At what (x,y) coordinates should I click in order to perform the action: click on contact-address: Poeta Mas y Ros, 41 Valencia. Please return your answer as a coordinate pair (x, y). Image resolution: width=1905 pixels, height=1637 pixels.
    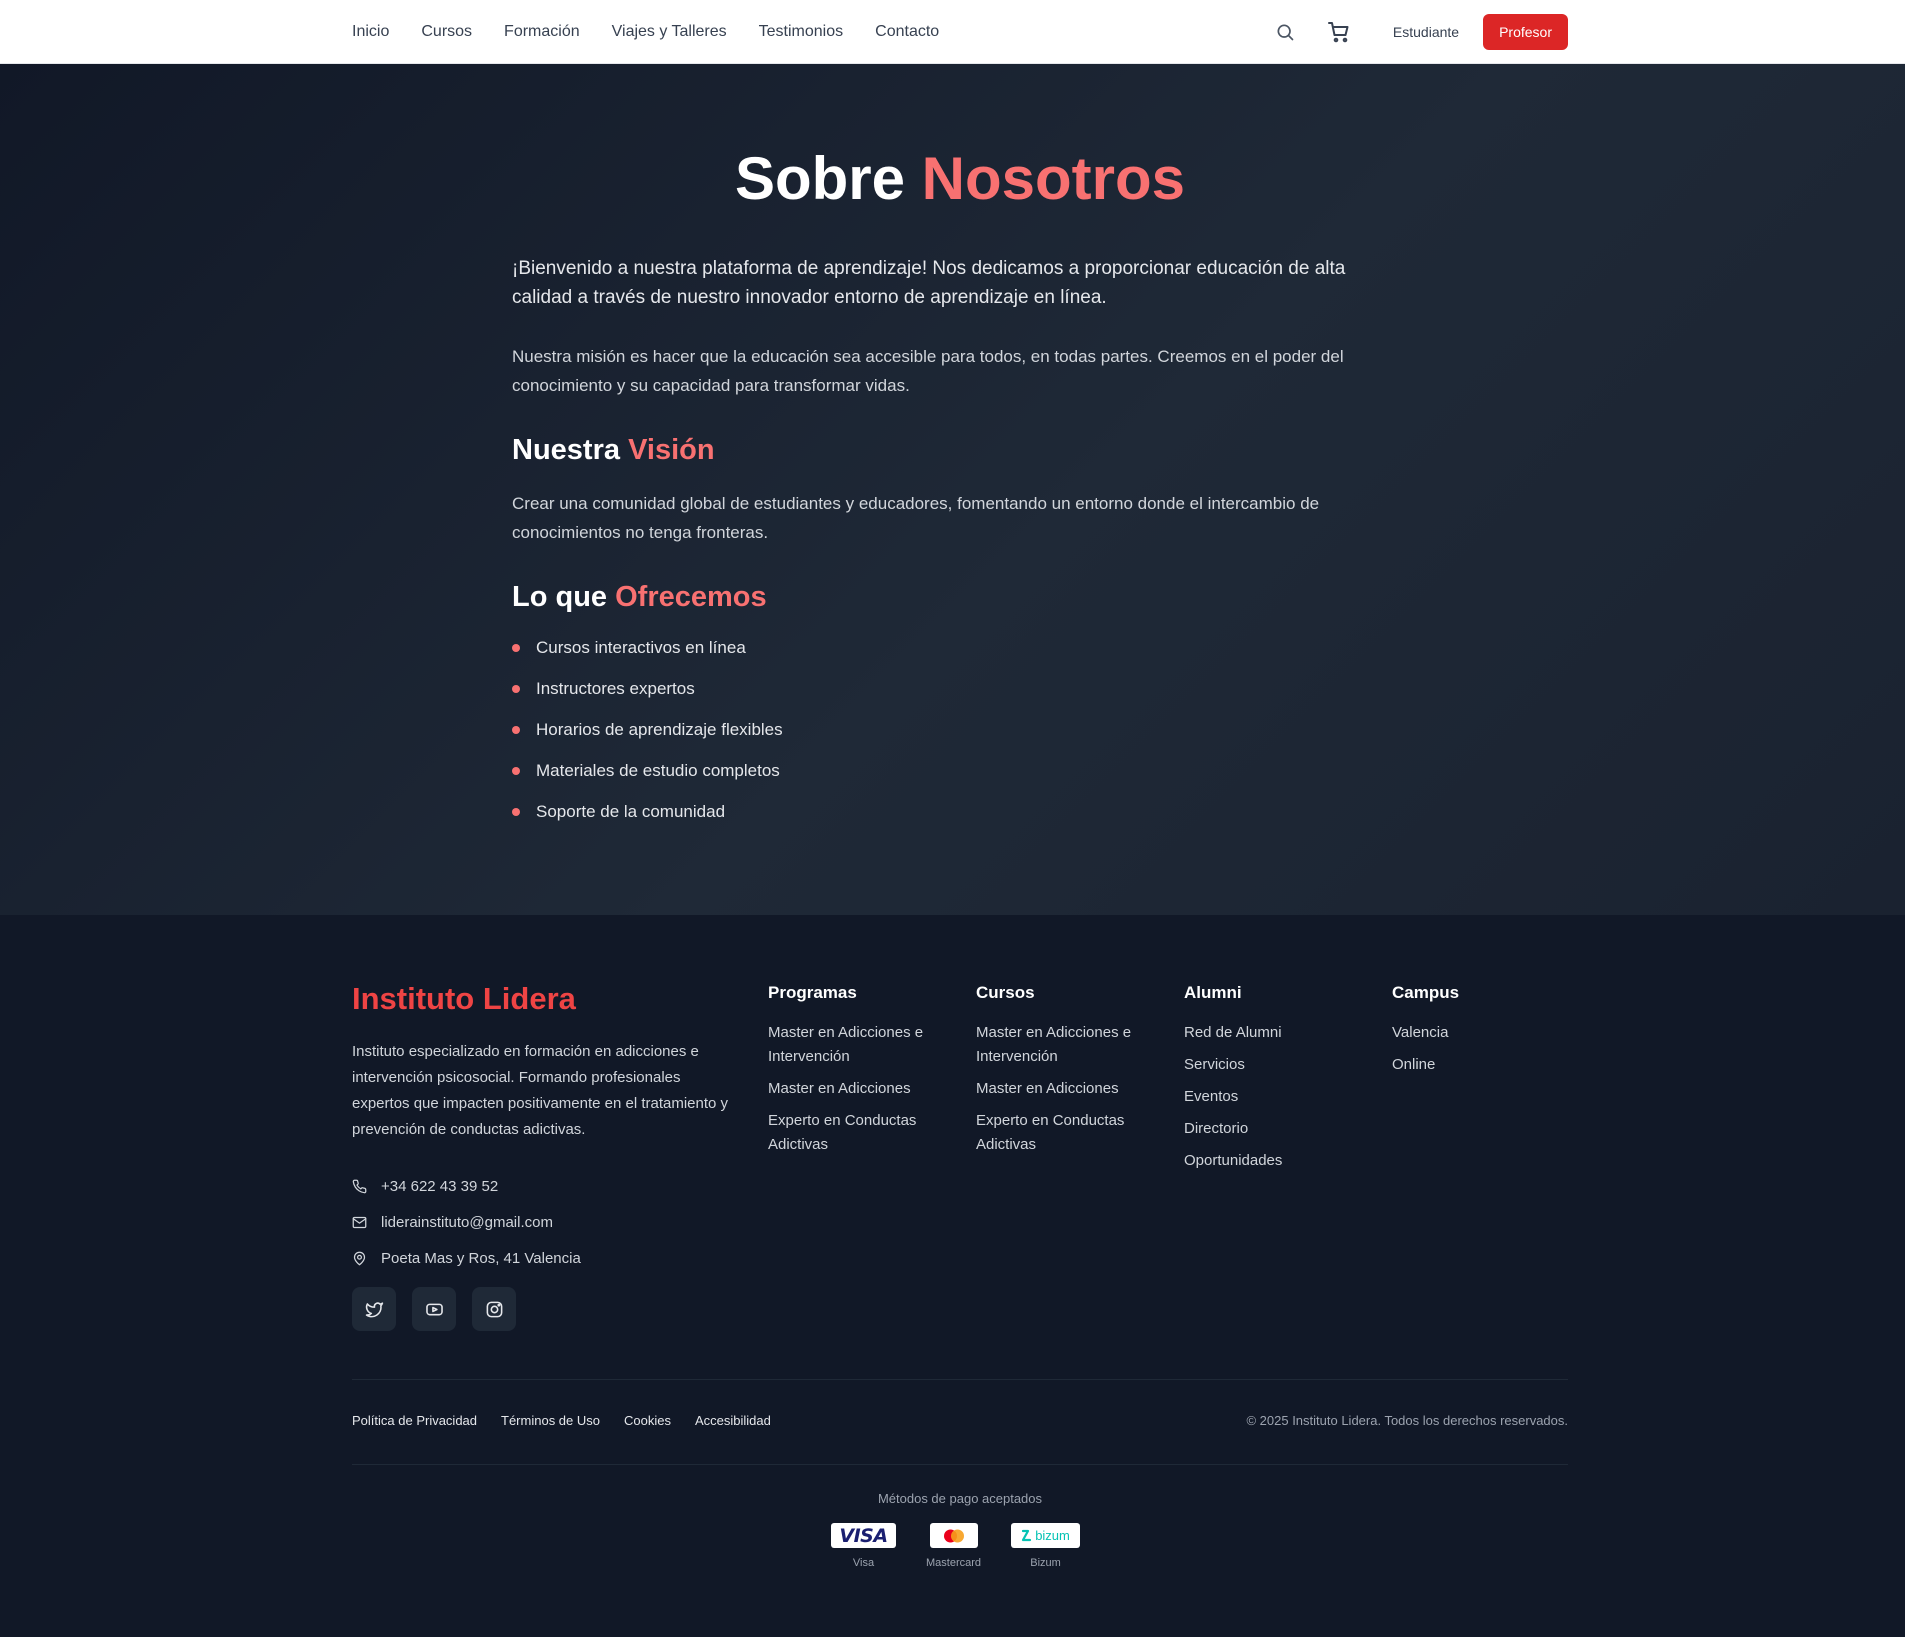
    Looking at the image, I should click on (466, 1258).